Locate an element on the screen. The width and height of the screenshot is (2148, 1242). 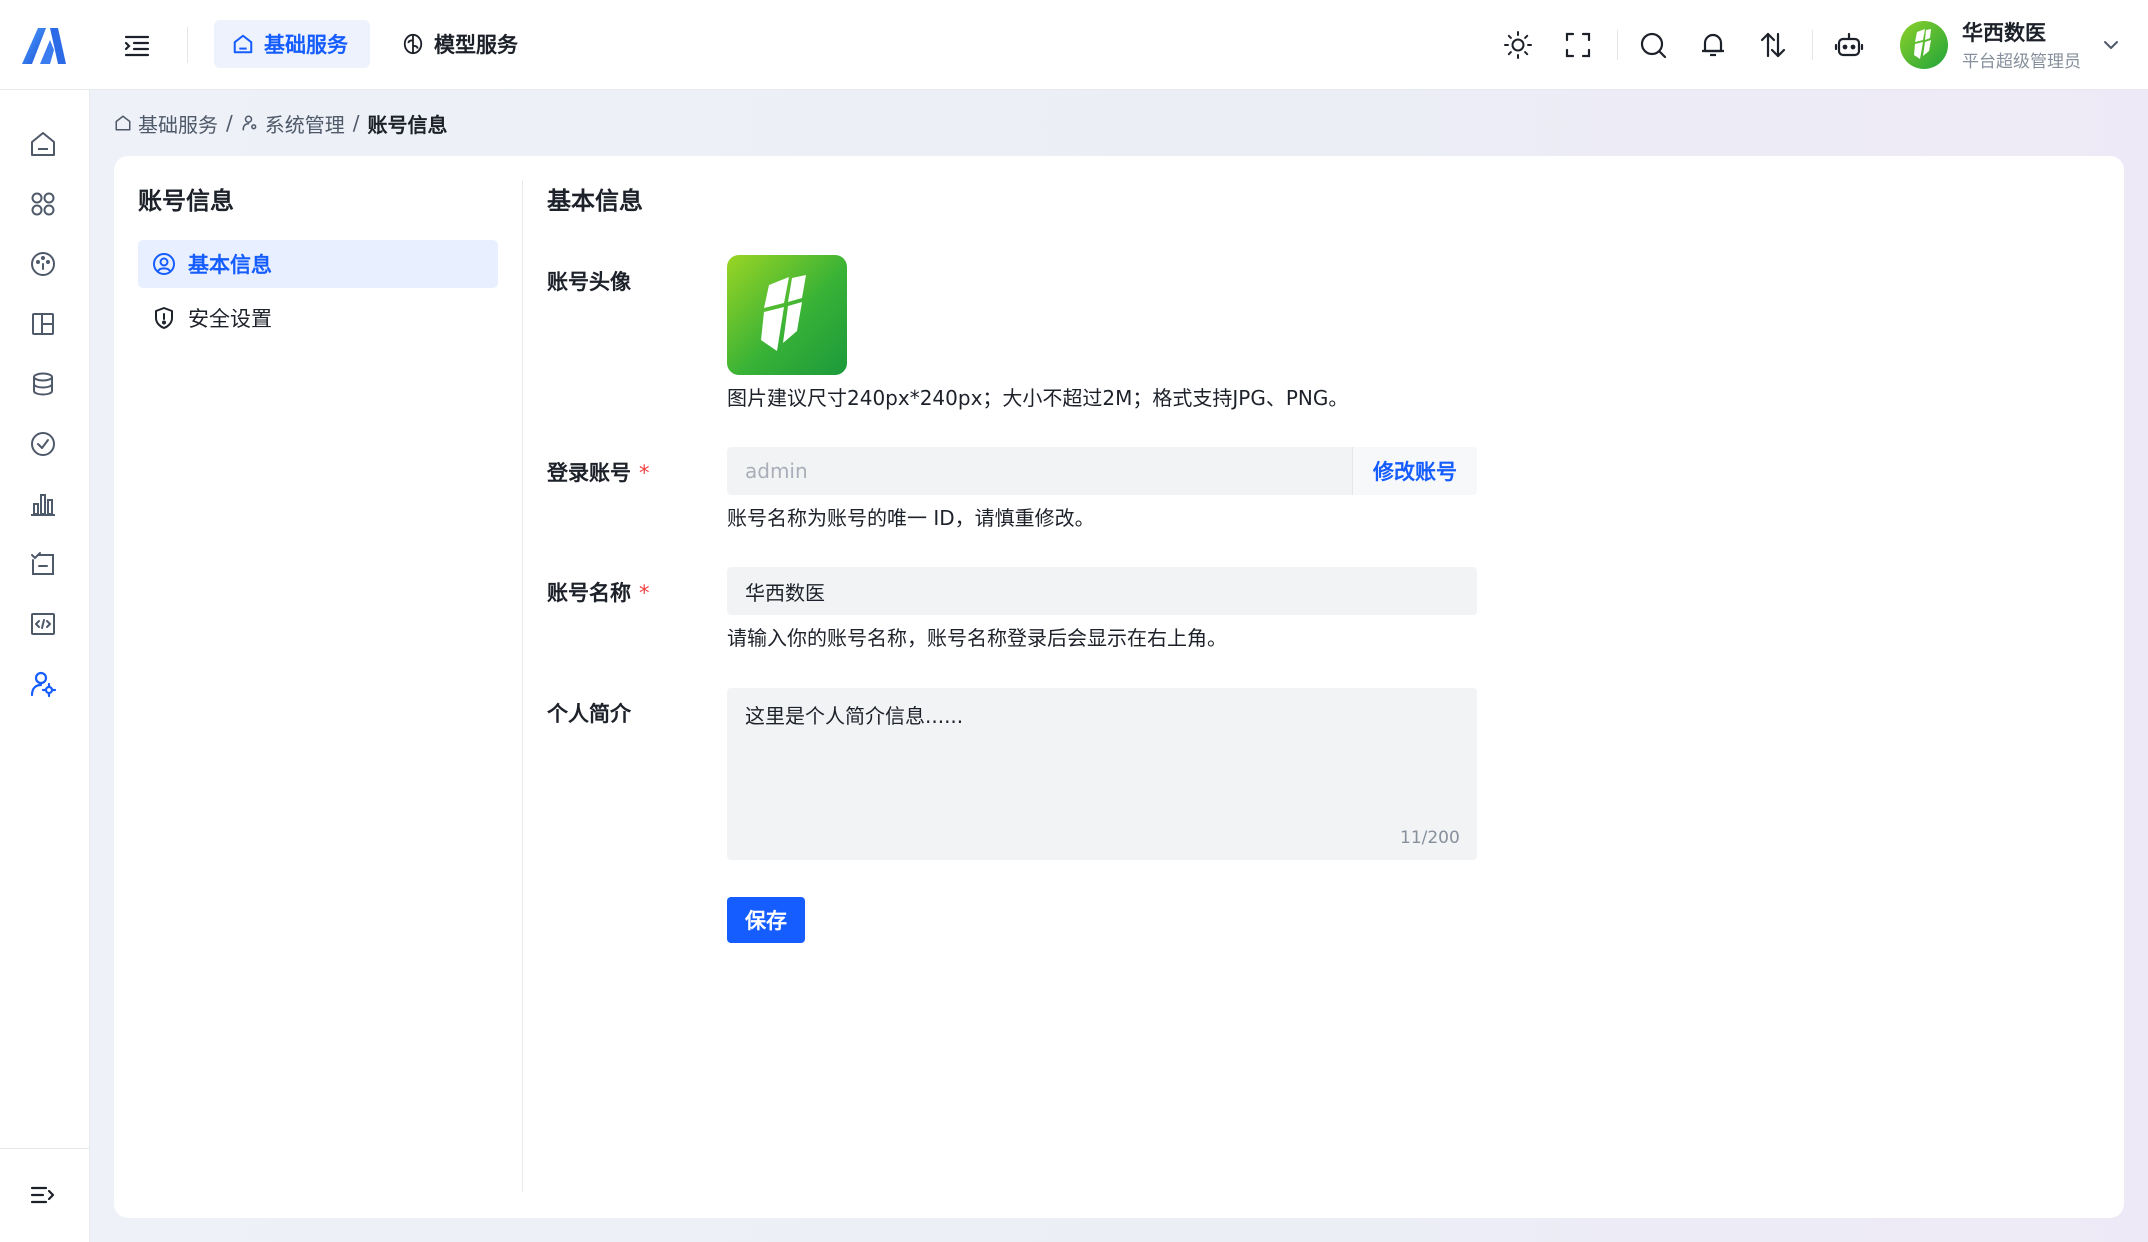
avatar-label: 账号头像 is located at coordinates (589, 282).